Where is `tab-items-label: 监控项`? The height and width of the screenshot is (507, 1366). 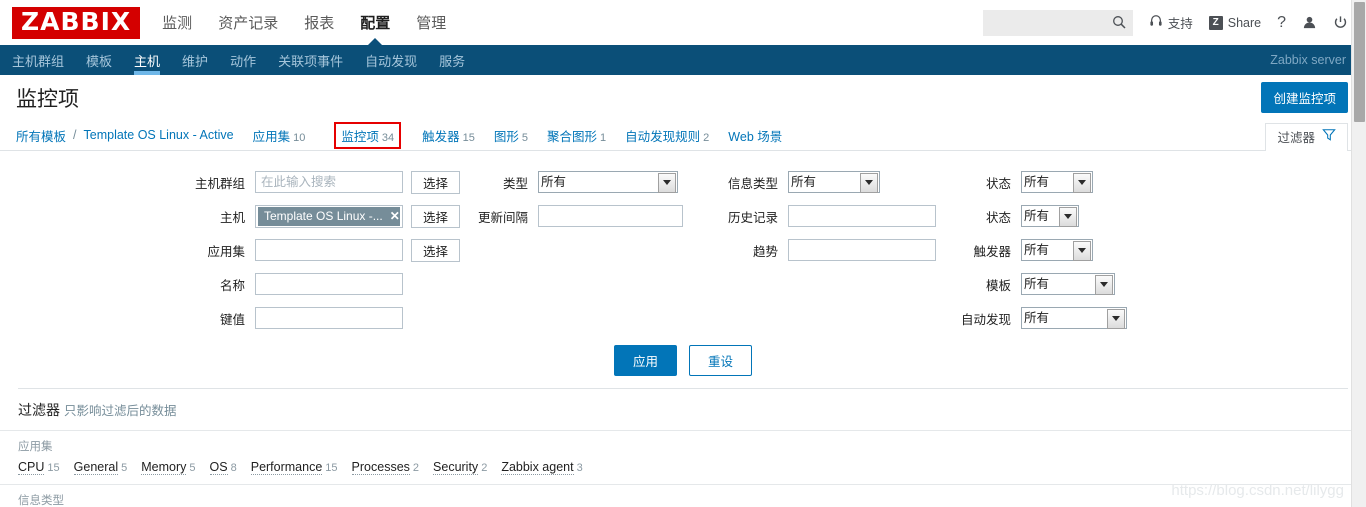 tab-items-label: 监控项 is located at coordinates (360, 136).